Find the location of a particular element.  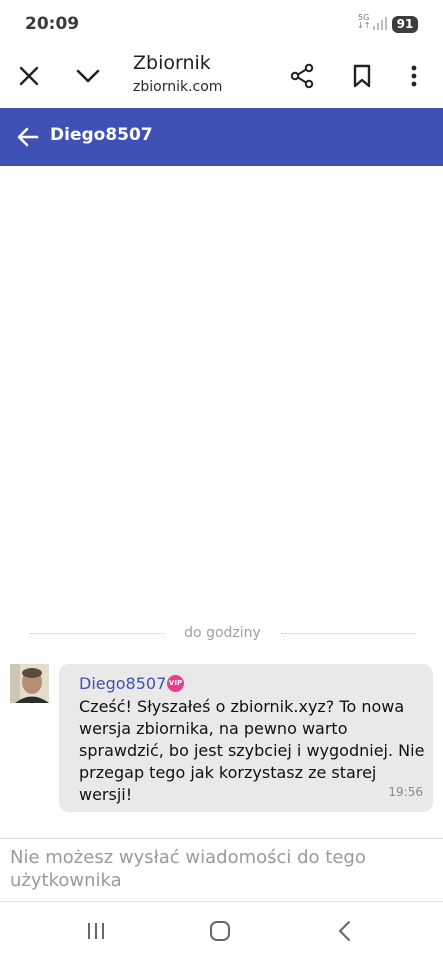

time-divider: do godziny is located at coordinates (222, 634).